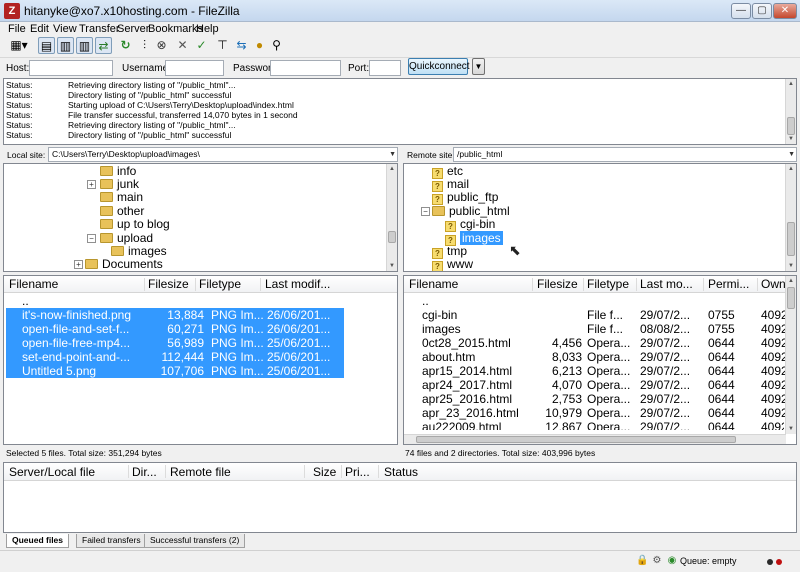  Describe the element at coordinates (195, 541) in the screenshot. I see `tab-successful-transfers: Successful transfers (2)` at that location.